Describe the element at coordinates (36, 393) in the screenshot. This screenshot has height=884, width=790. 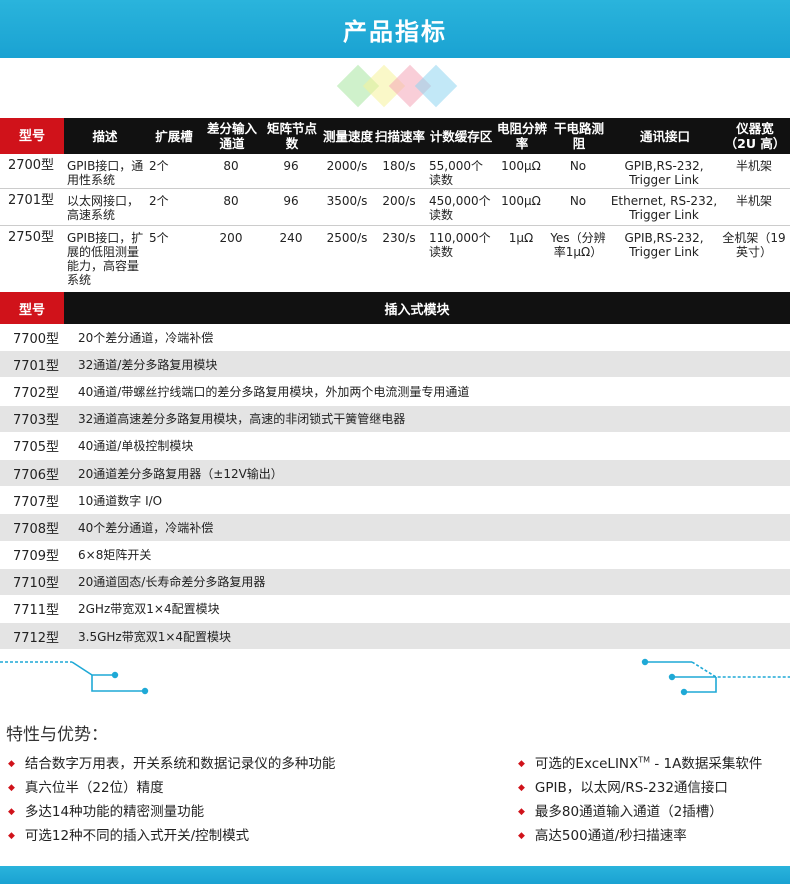
I see `module-model: 7702型` at that location.